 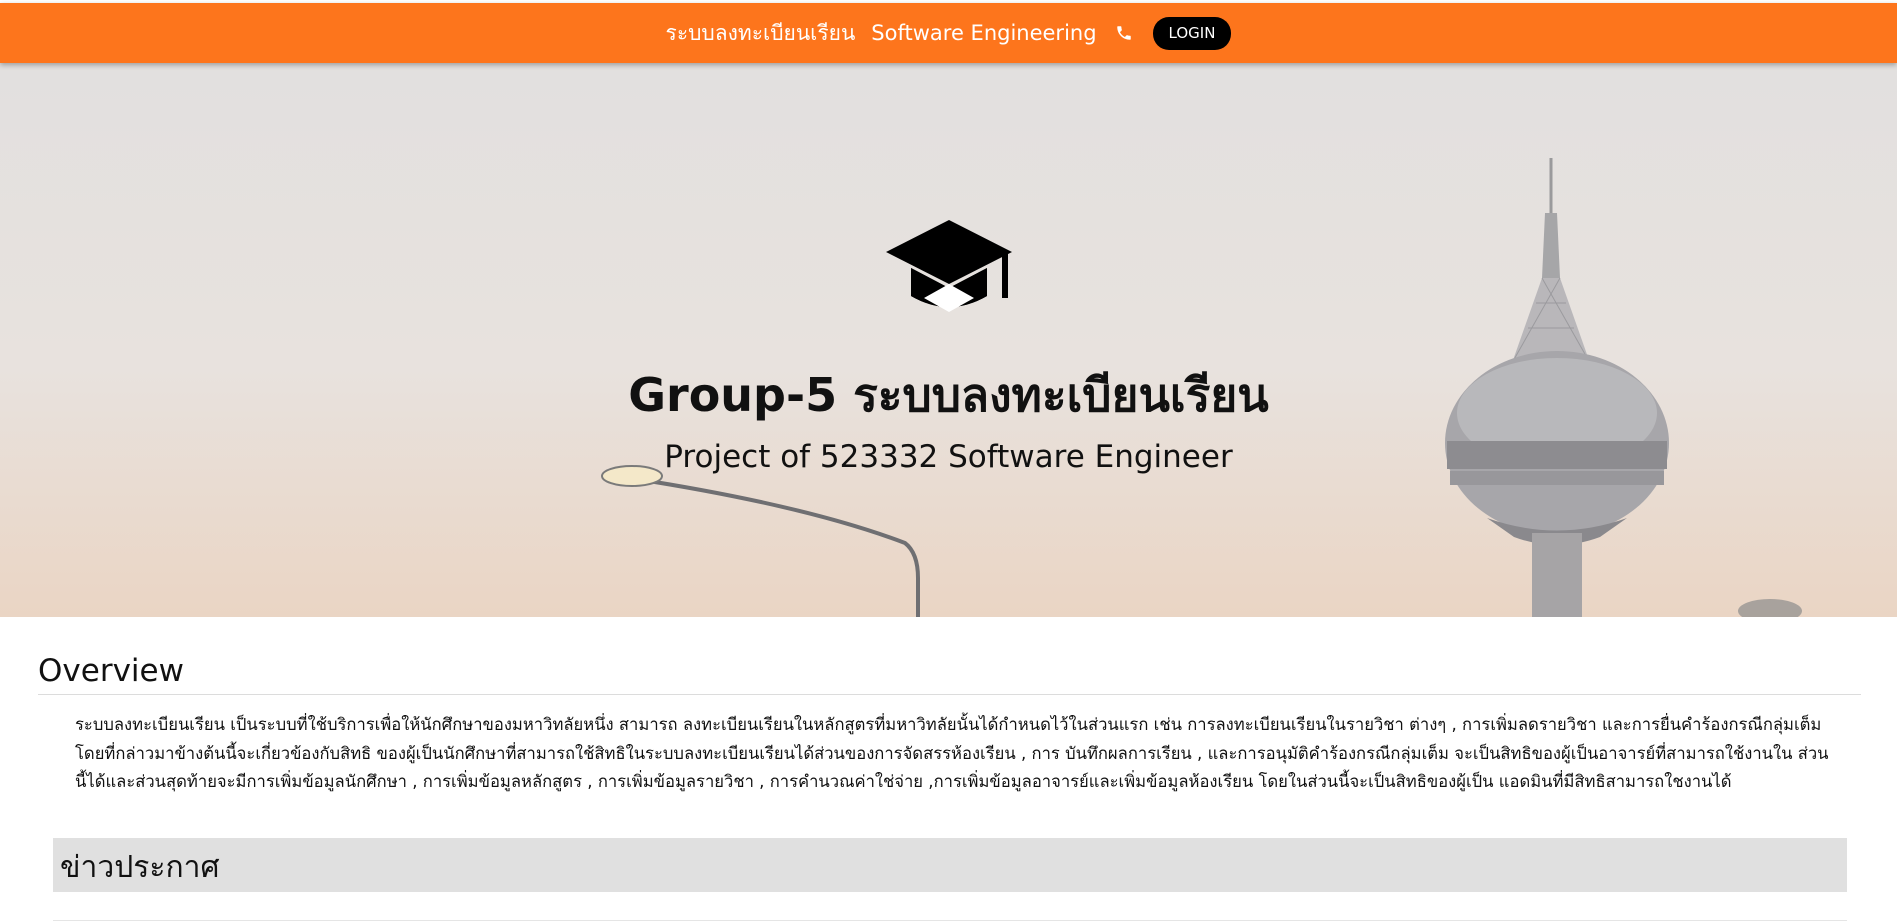 I want to click on hero-title: Group-5 ระบบลงทะเบียนเรียน, so click(x=948, y=395).